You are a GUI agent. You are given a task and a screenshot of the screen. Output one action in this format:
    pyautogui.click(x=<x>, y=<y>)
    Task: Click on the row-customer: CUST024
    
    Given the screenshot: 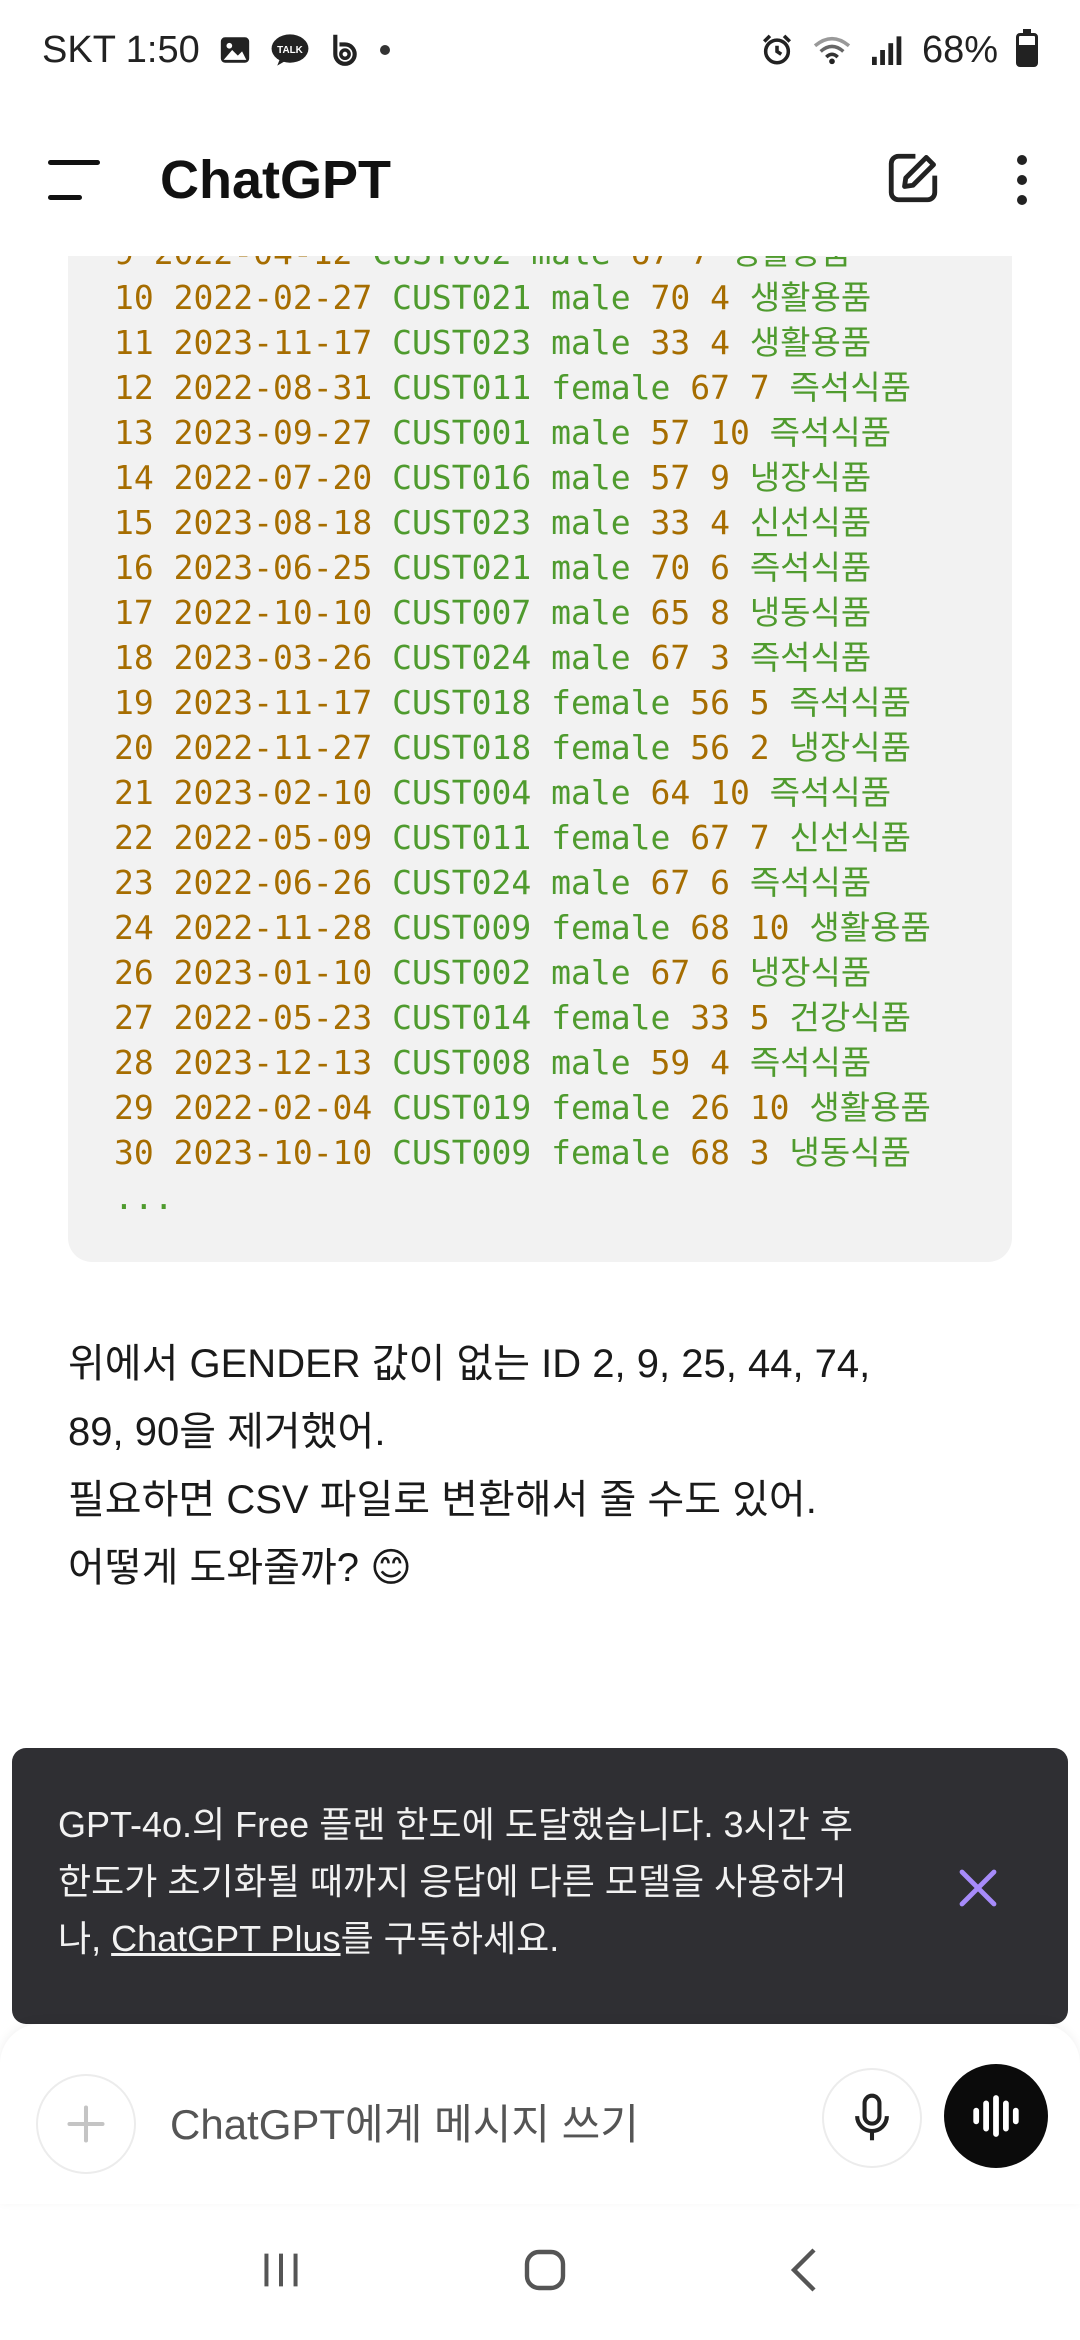 What is the action you would take?
    pyautogui.click(x=452, y=882)
    